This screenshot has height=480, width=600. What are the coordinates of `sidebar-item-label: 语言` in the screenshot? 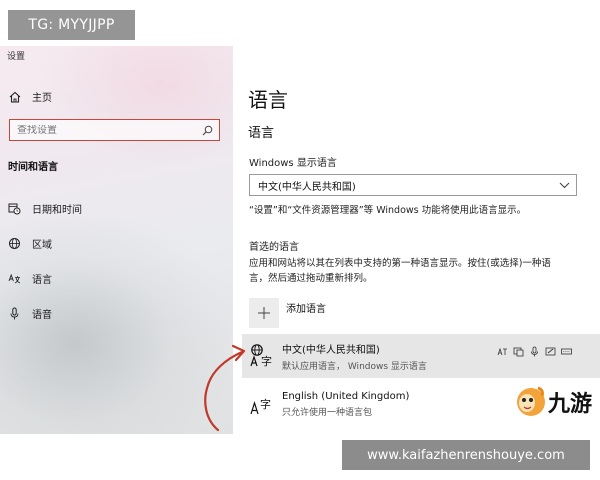 It's located at (42, 280).